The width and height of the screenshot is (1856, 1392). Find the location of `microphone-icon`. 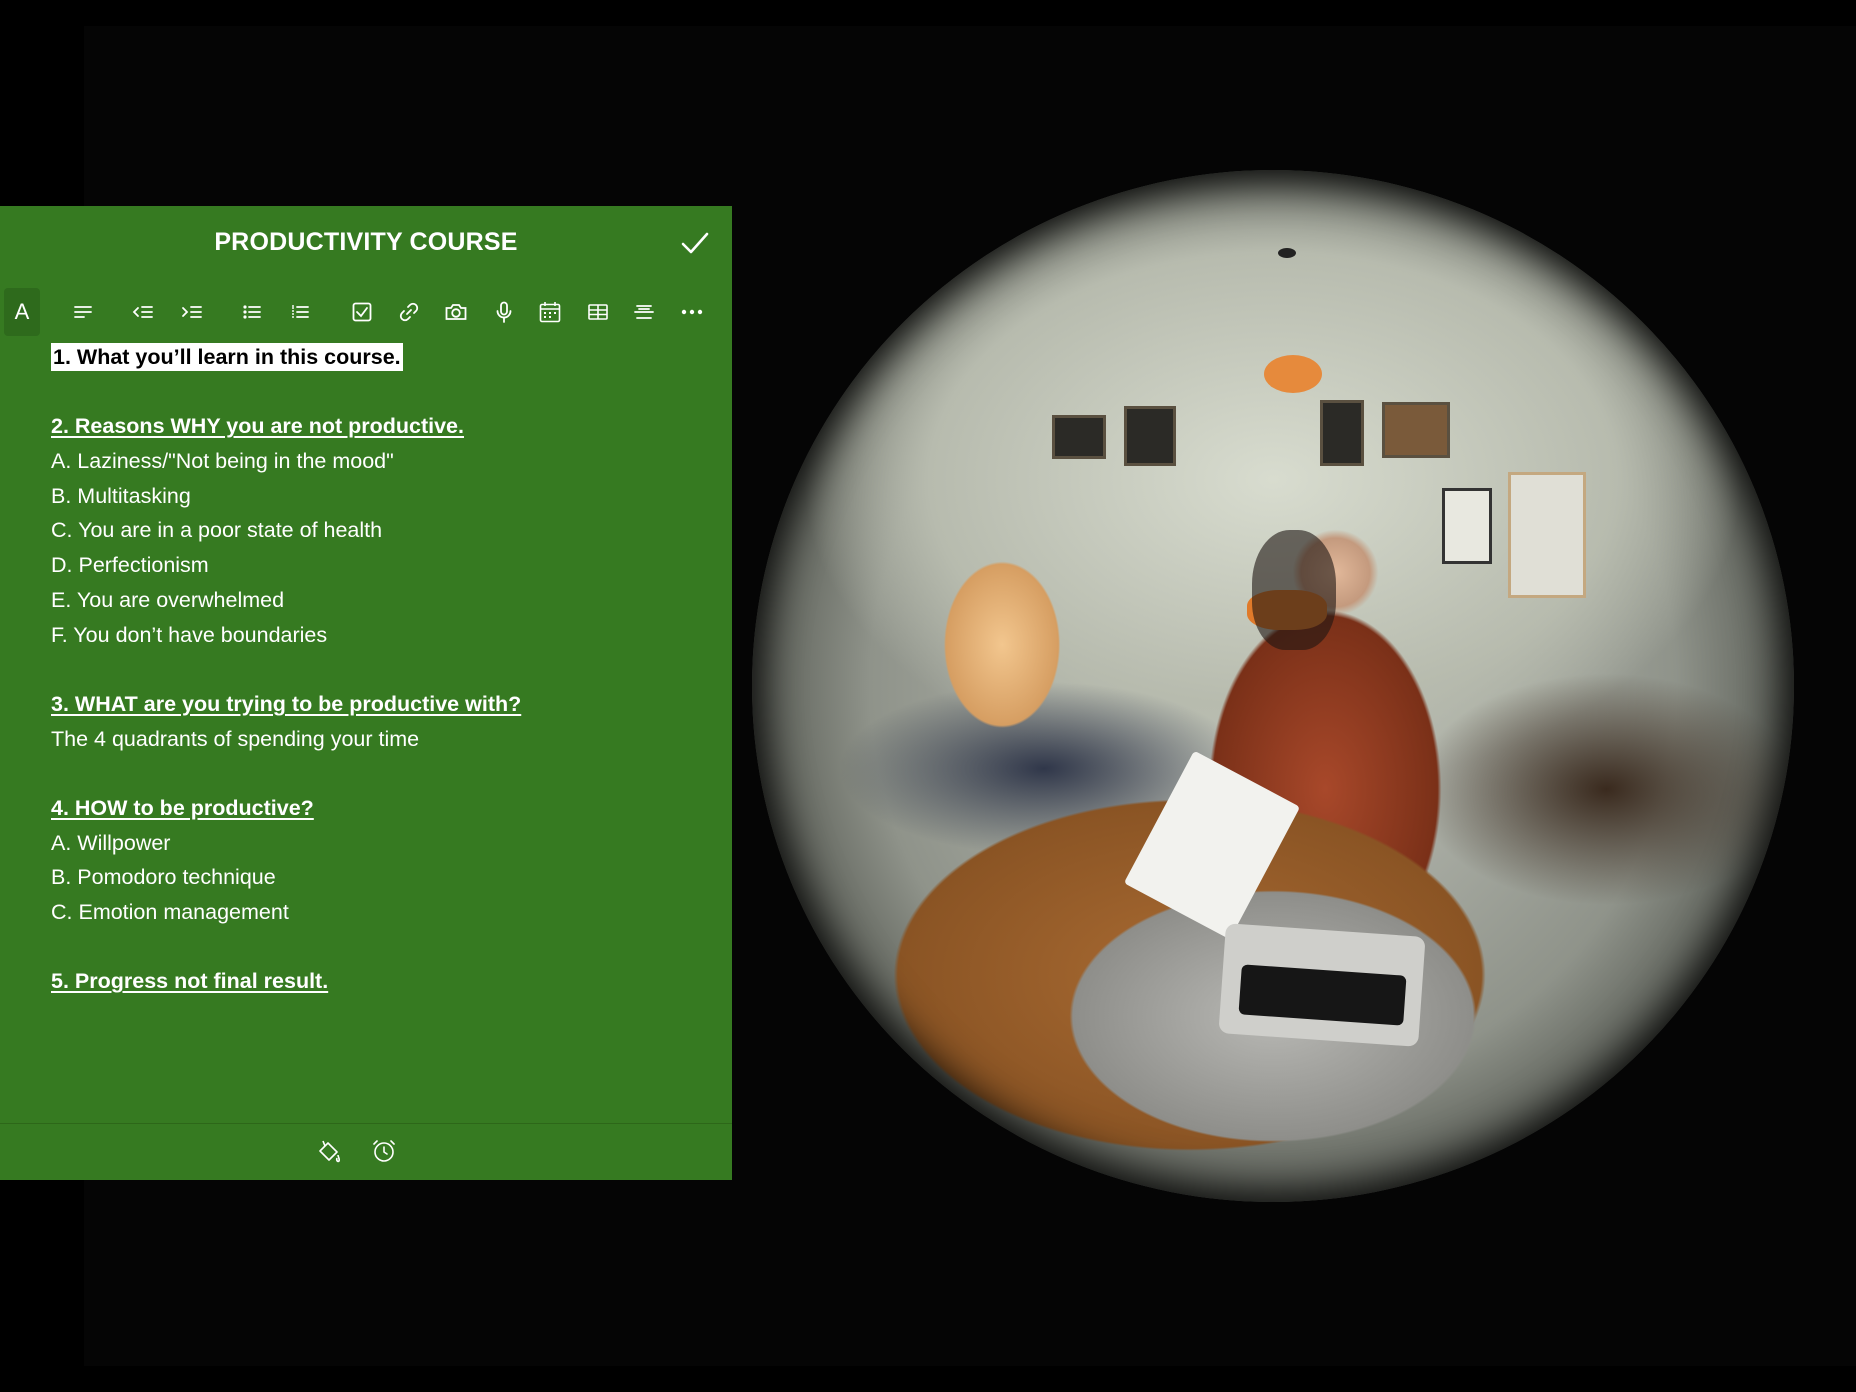

microphone-icon is located at coordinates (504, 312).